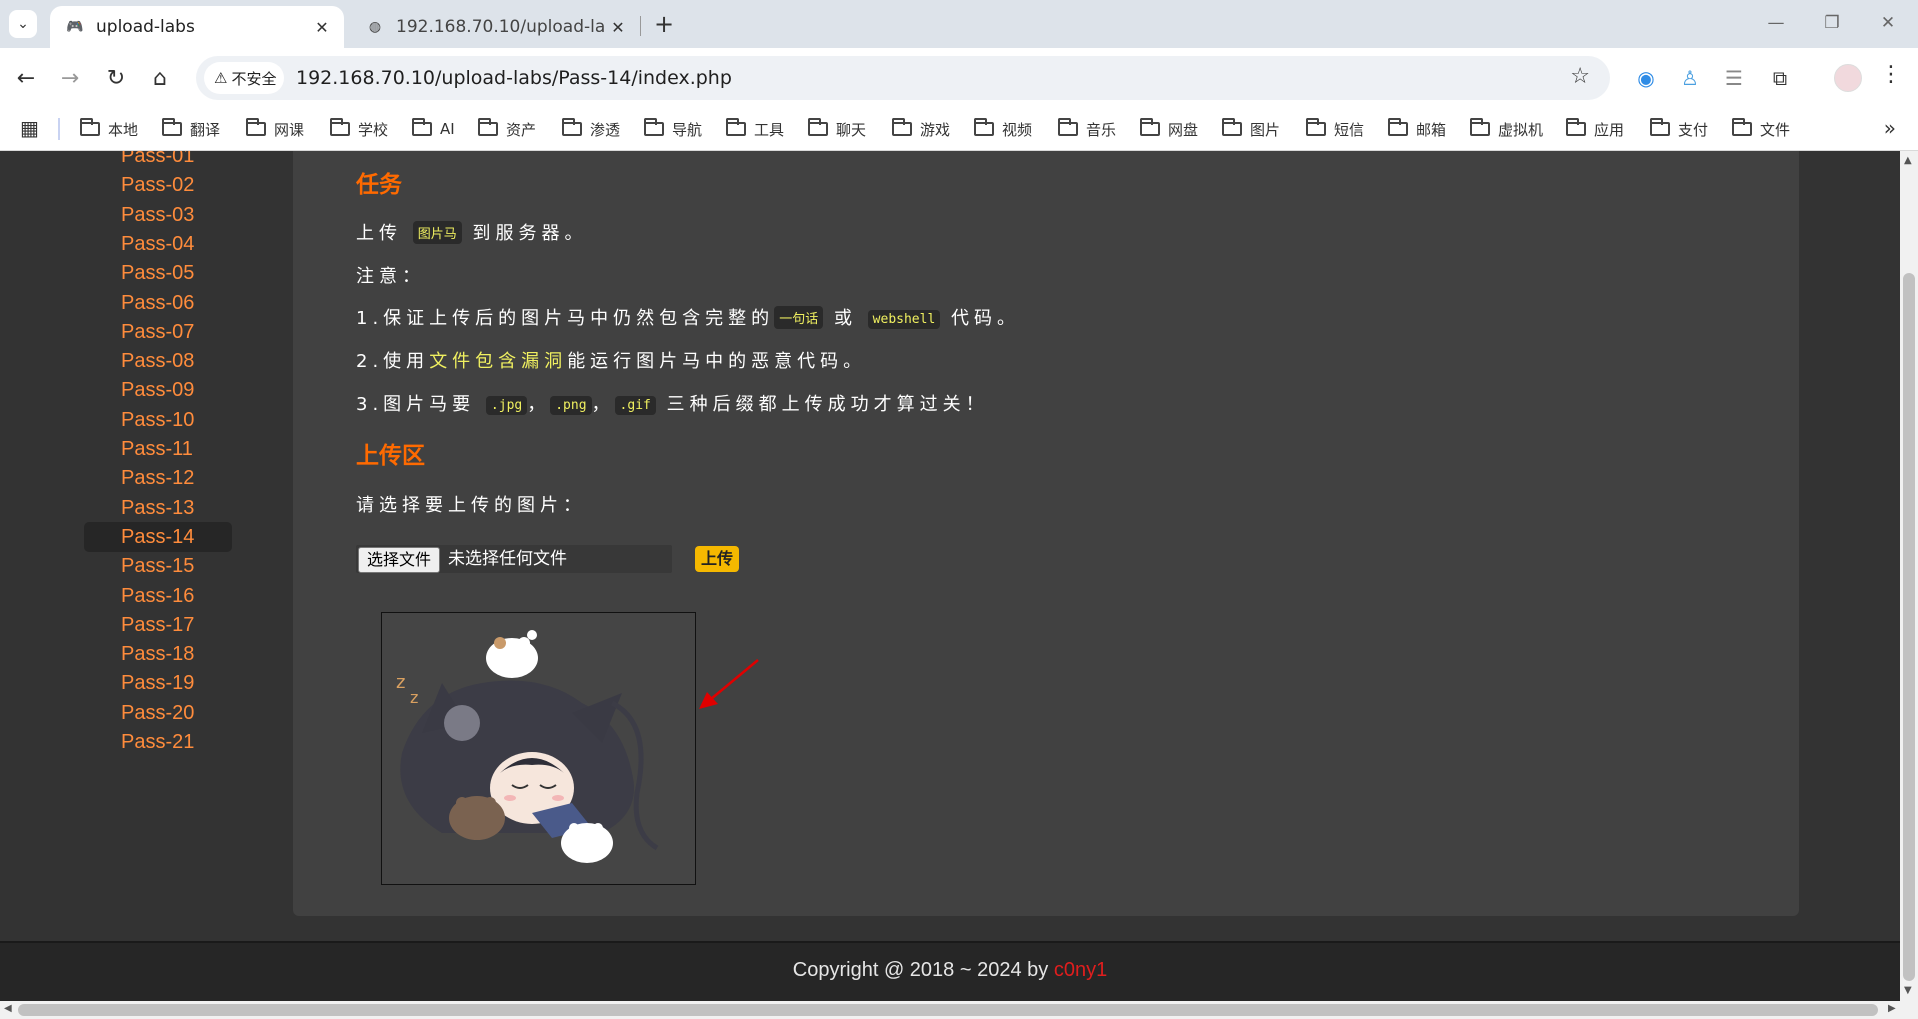 The image size is (1918, 1019). I want to click on sidebar-item-pass-07: Pass-07, so click(158, 332).